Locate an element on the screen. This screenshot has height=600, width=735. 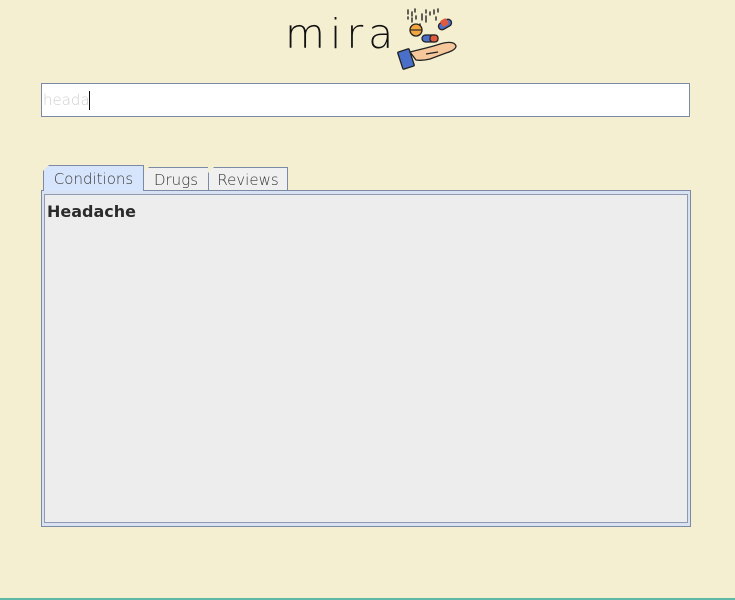
app-logo: mira is located at coordinates (371, 39).